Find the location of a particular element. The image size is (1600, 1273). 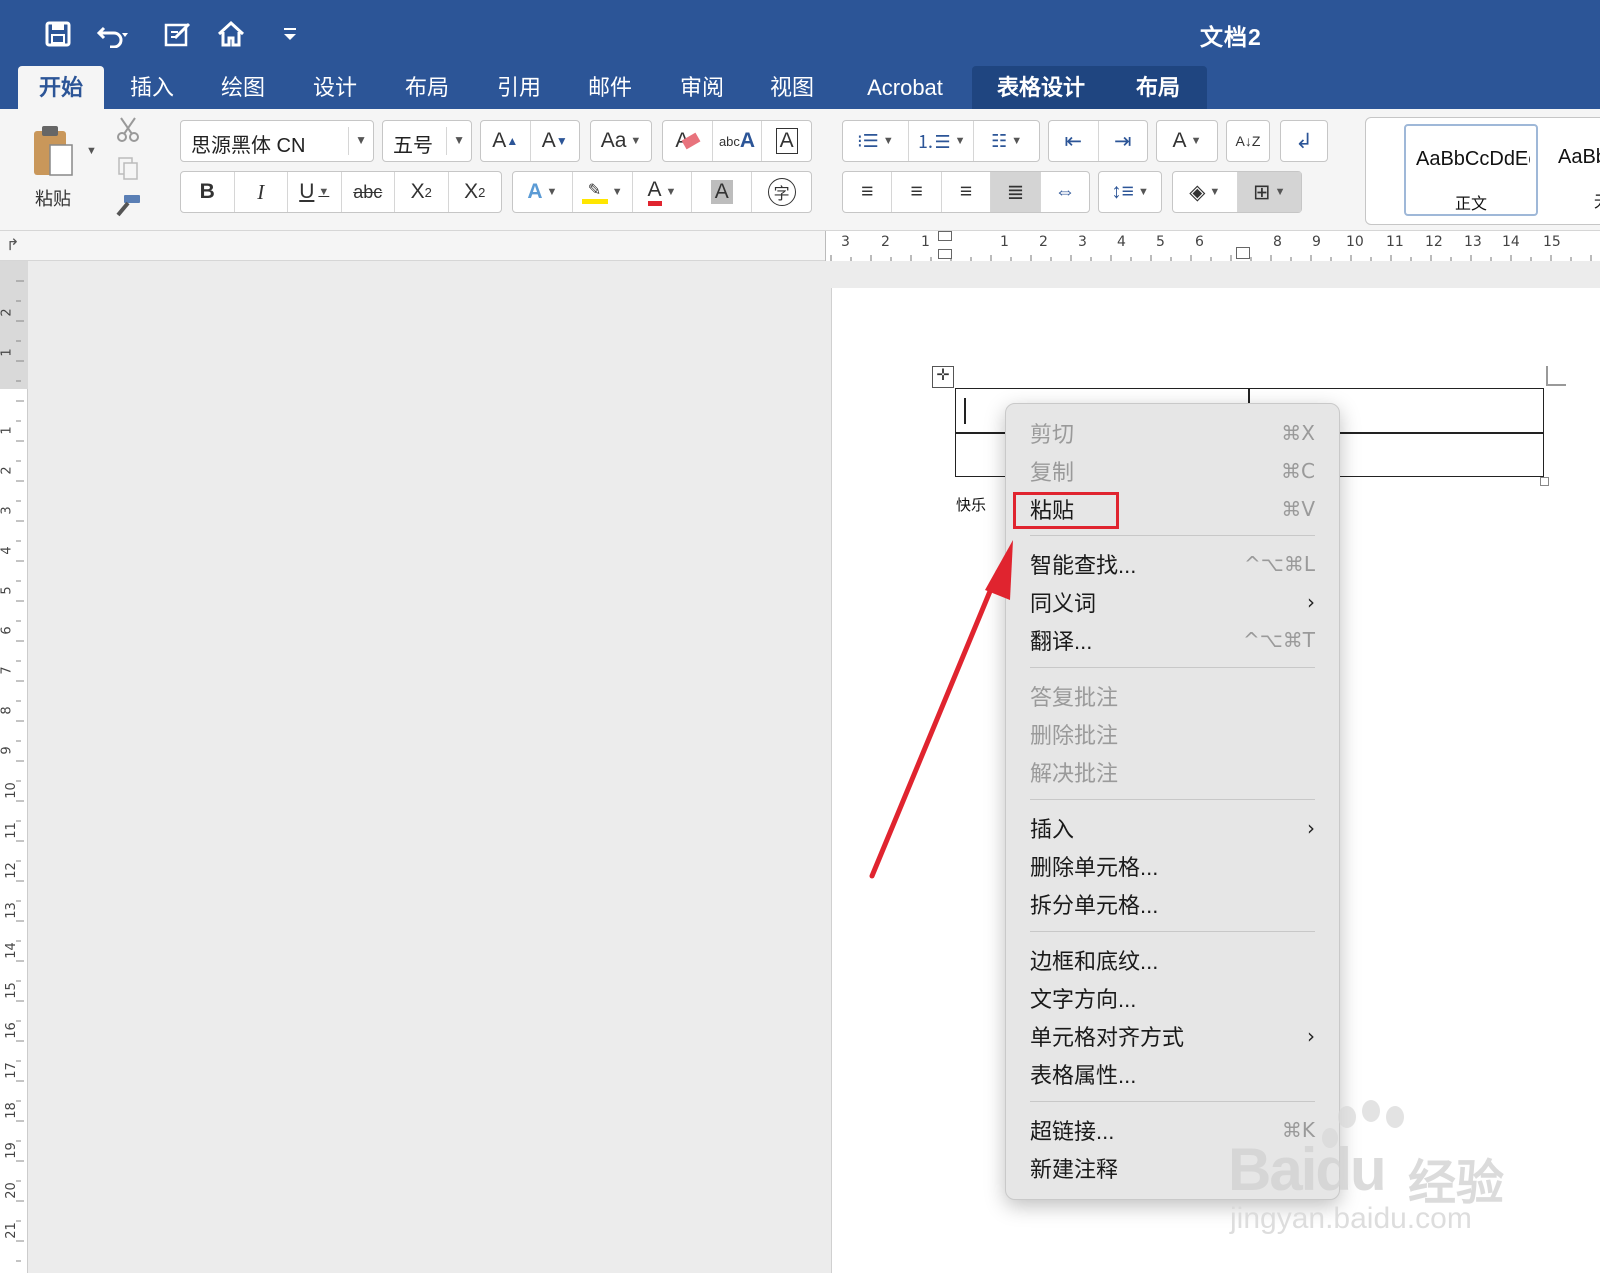

align-center-icon: ≡ is located at coordinates (917, 192).